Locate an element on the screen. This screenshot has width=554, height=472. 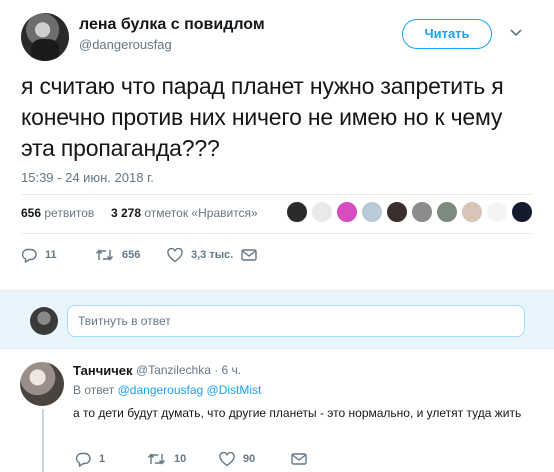
retweet-count: 10 is located at coordinates (180, 459).